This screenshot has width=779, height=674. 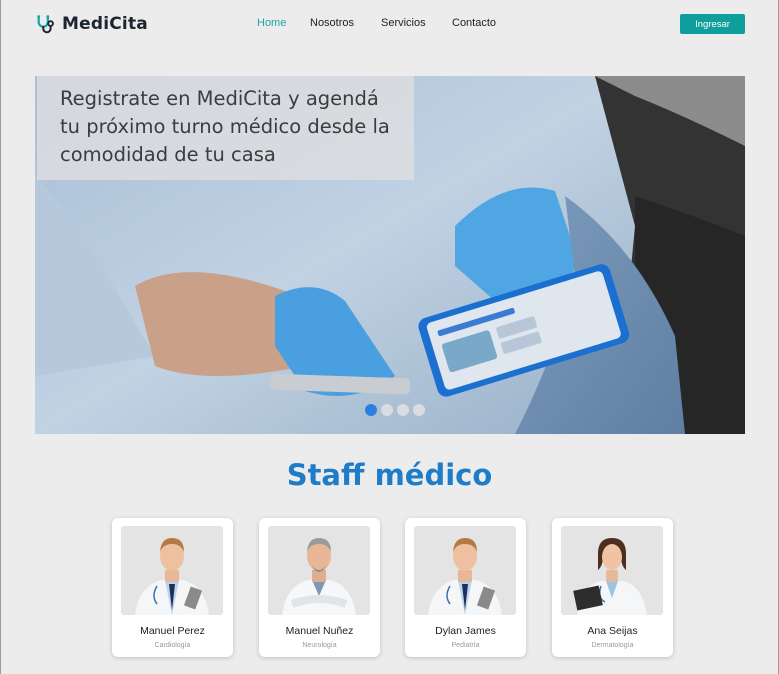 I want to click on nav-contacto: Contacto, so click(x=474, y=23).